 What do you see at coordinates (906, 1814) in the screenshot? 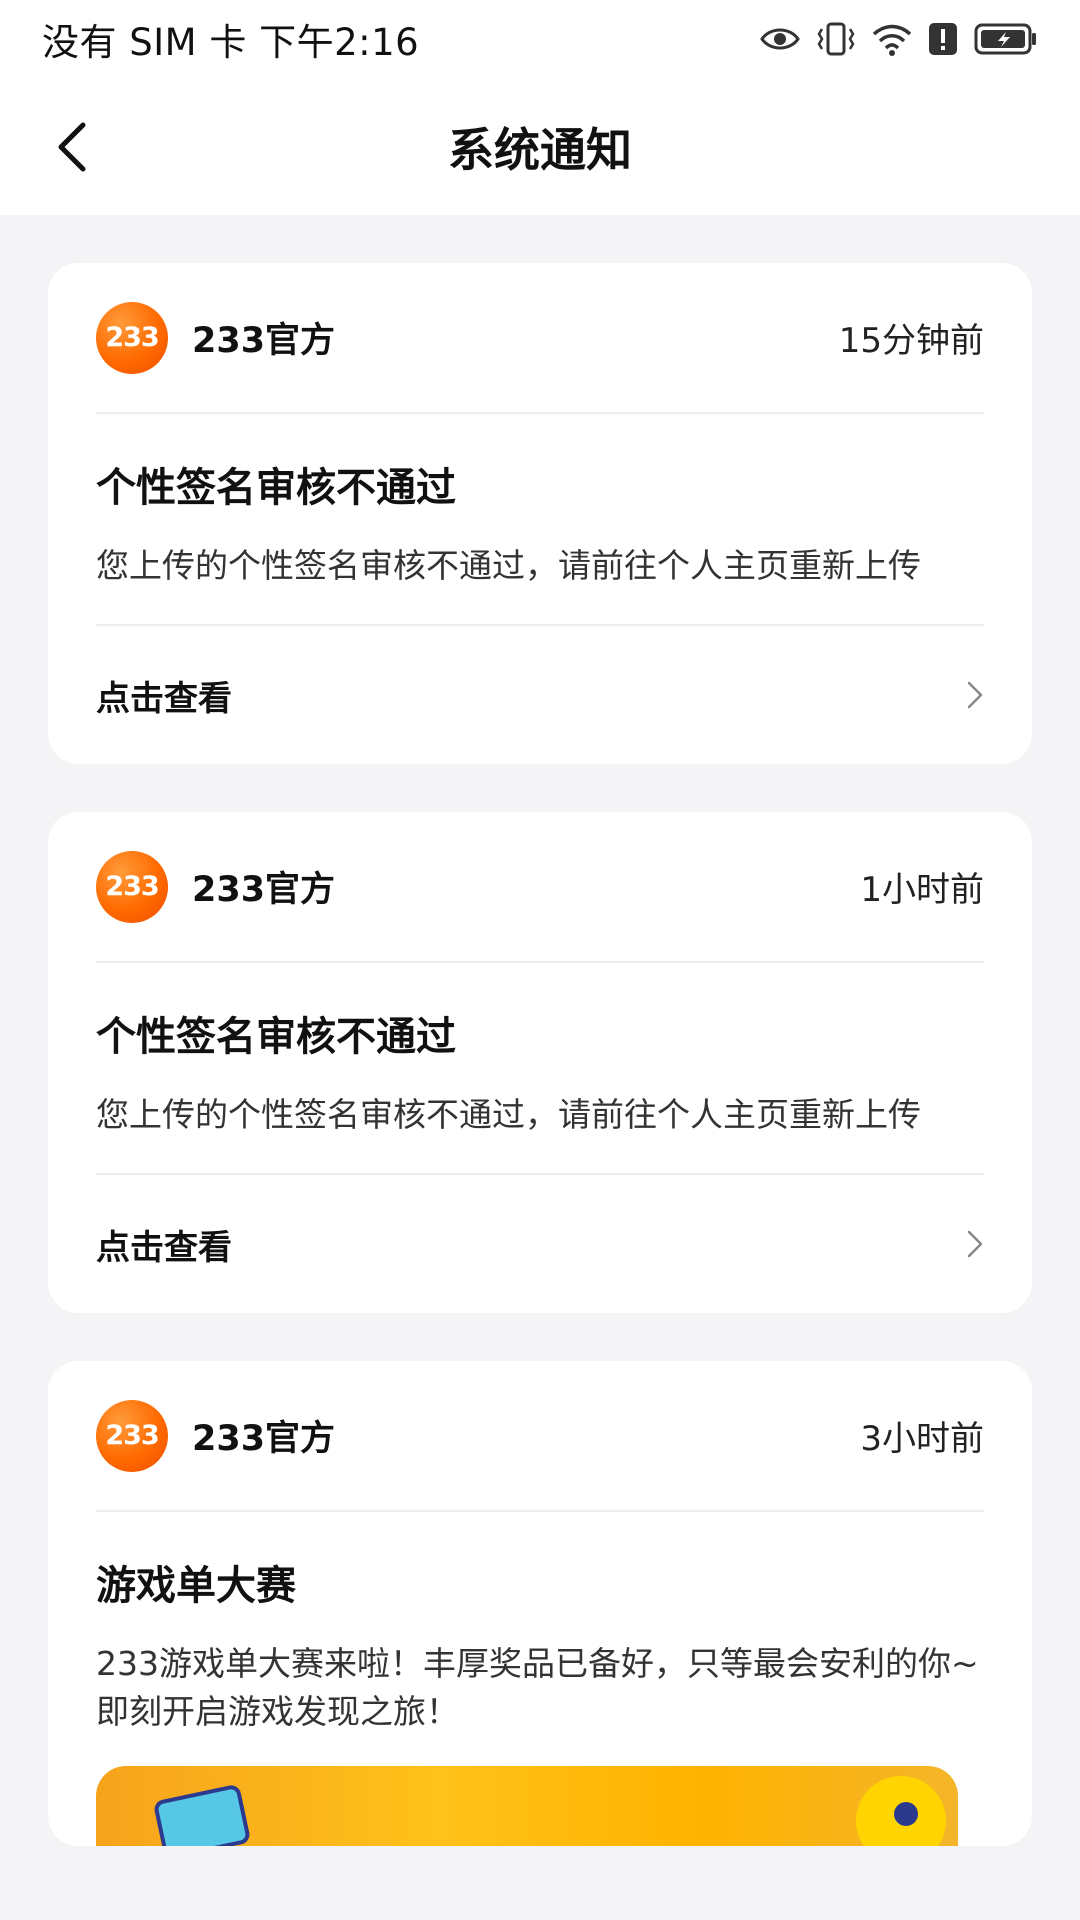
I see `mascot-eye` at bounding box center [906, 1814].